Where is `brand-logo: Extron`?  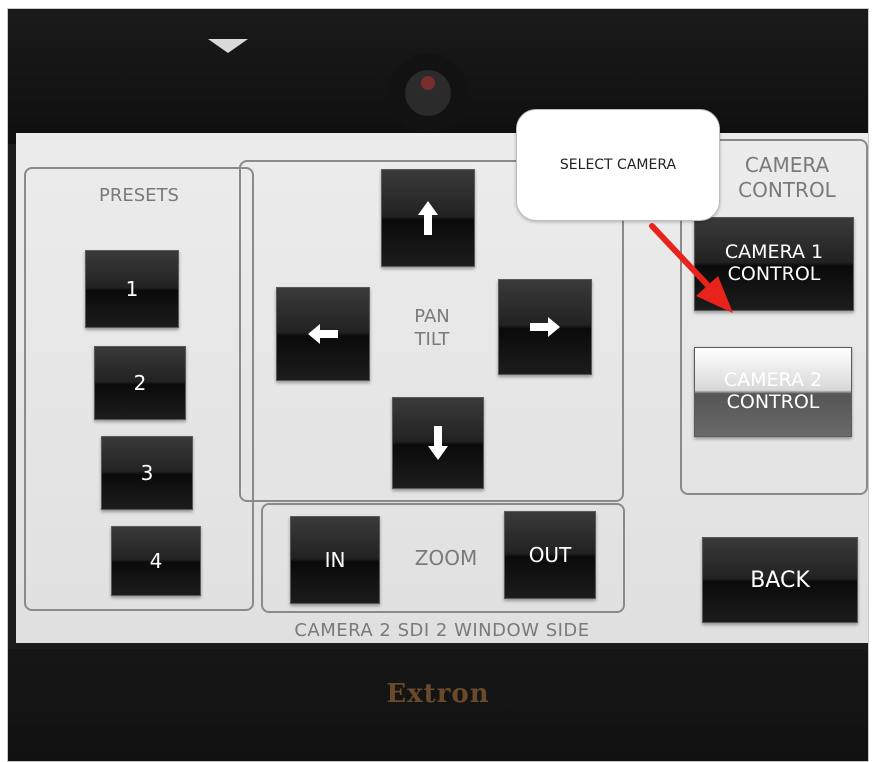 brand-logo: Extron is located at coordinates (438, 694).